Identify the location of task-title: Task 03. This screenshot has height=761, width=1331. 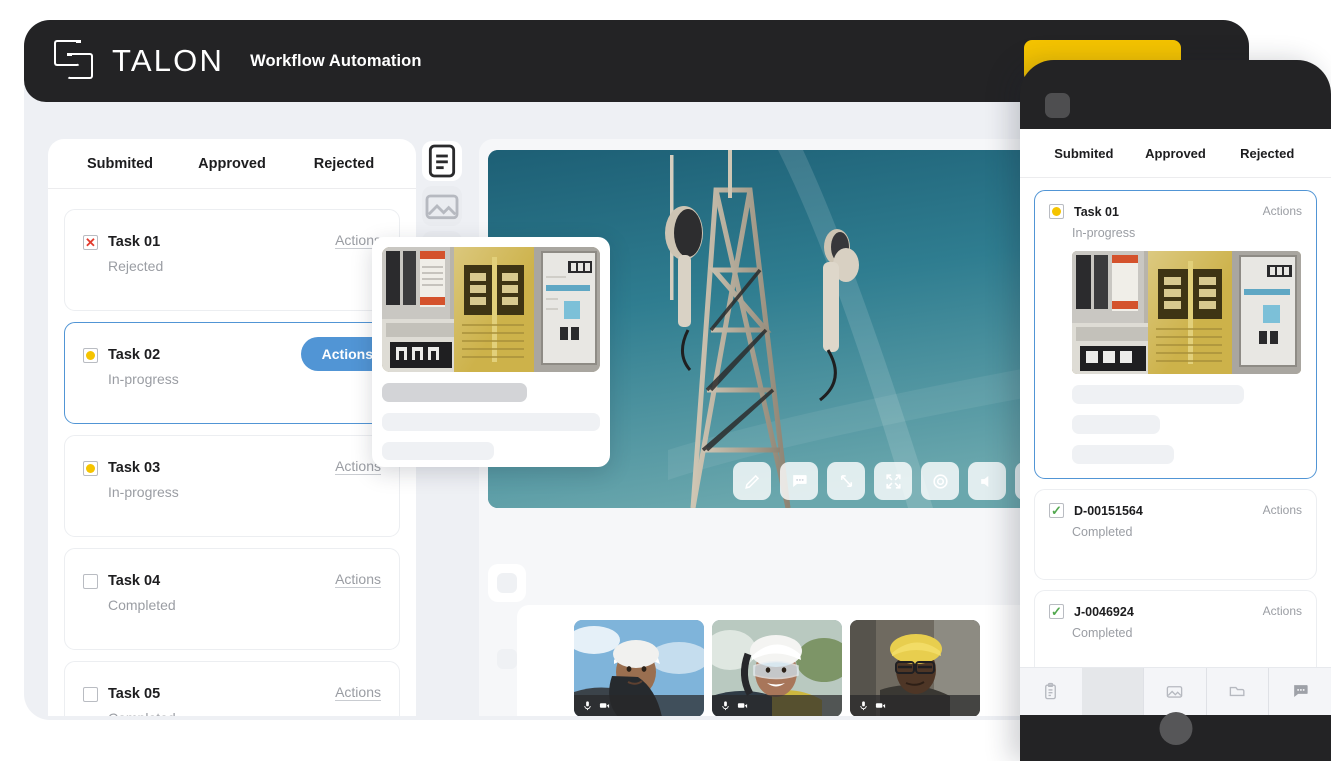
(134, 468).